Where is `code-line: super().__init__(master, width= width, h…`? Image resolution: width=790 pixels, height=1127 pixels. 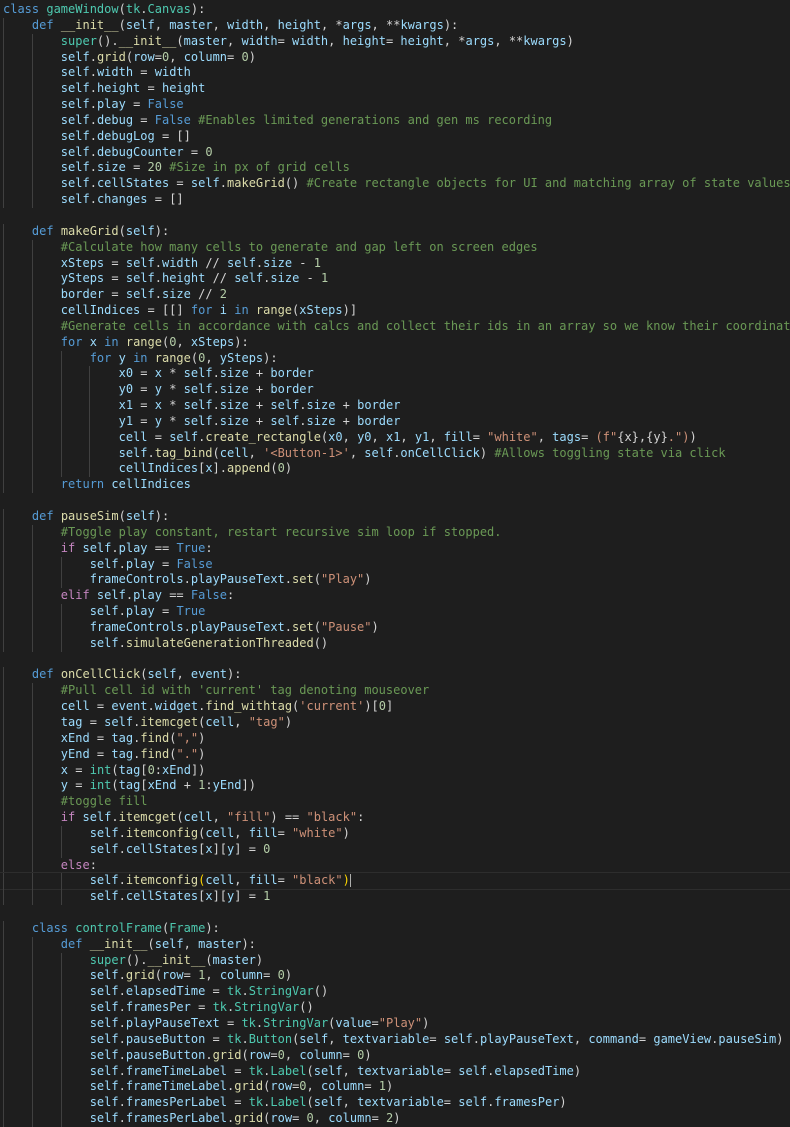 code-line: super().__init__(master, width= width, h… is located at coordinates (395, 41).